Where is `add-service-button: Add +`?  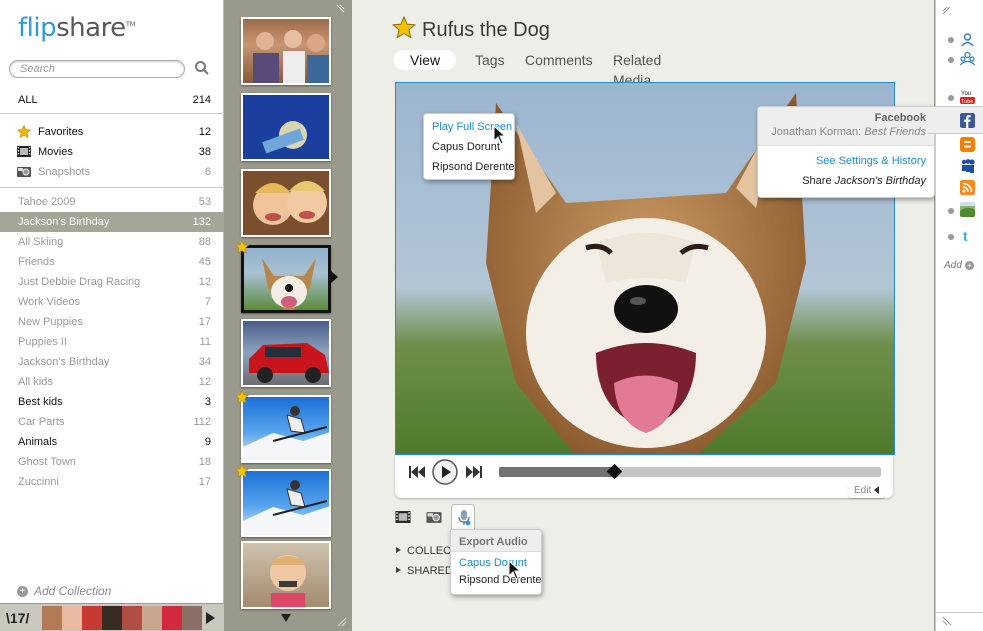
add-service-button: Add + is located at coordinates (959, 265).